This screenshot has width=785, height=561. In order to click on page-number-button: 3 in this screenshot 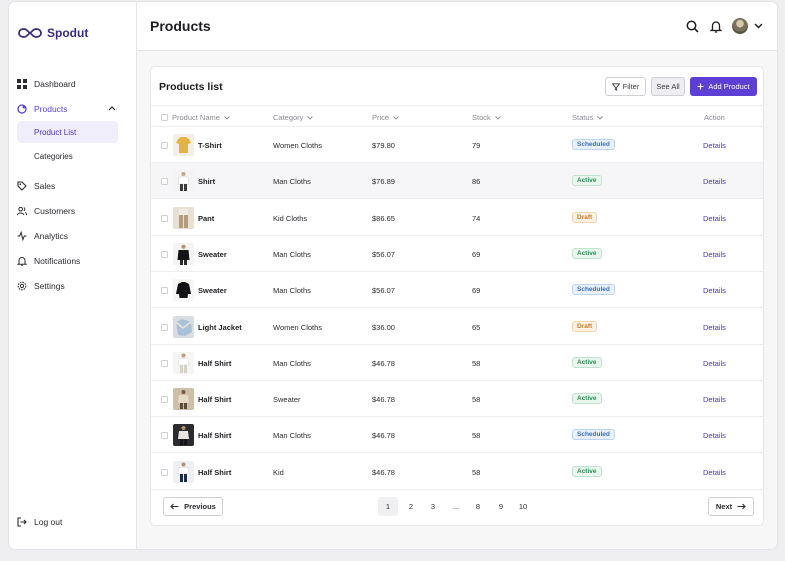, I will do `click(433, 506)`.